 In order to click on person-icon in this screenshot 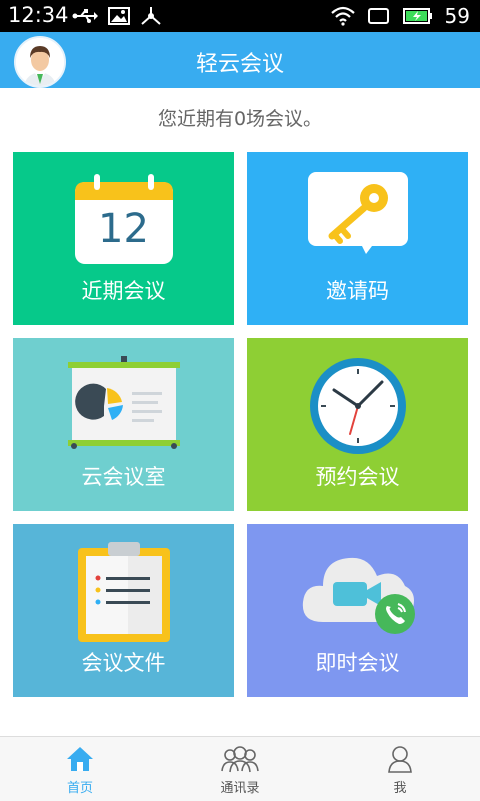, I will do `click(400, 759)`.